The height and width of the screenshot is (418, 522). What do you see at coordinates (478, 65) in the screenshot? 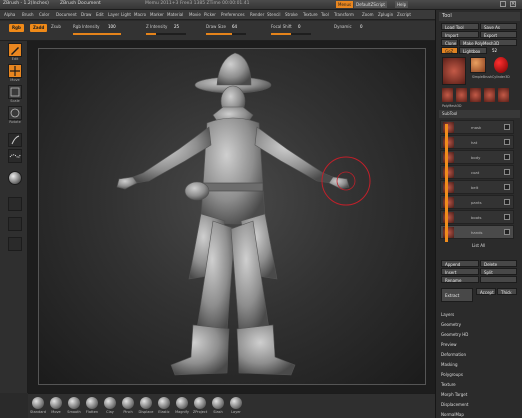
I see `tool-thumb-simplebrush` at bounding box center [478, 65].